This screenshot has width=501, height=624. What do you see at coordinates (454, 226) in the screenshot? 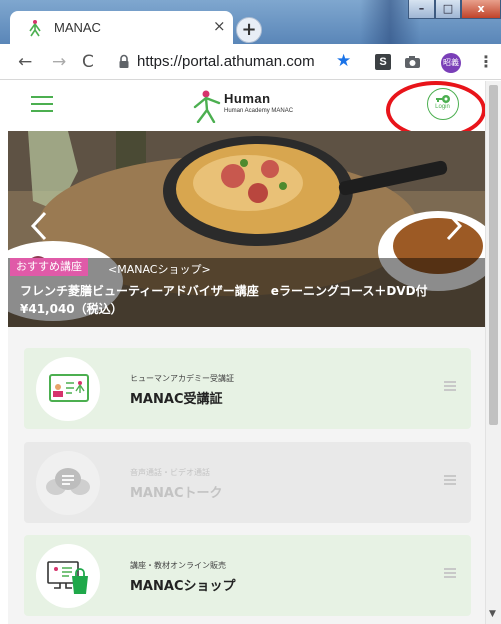
I see `carousel-next-icon` at bounding box center [454, 226].